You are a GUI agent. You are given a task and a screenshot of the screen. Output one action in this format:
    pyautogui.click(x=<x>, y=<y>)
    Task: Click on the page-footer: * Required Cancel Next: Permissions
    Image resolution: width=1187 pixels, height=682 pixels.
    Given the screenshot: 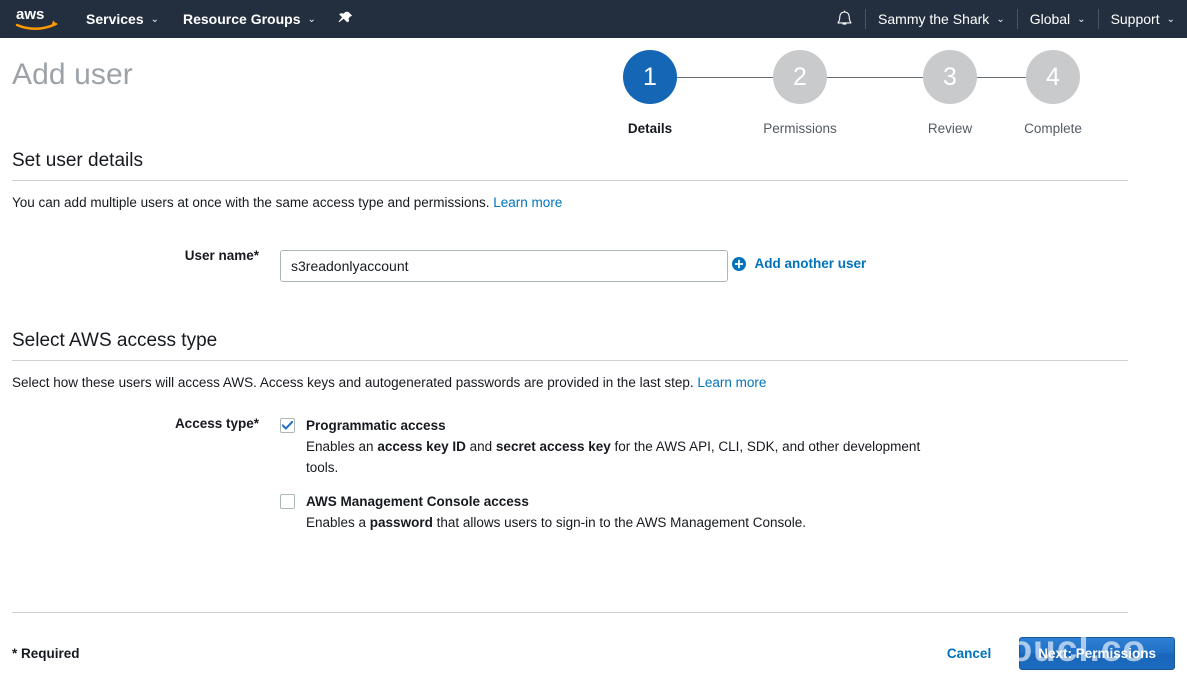 What is the action you would take?
    pyautogui.click(x=593, y=641)
    